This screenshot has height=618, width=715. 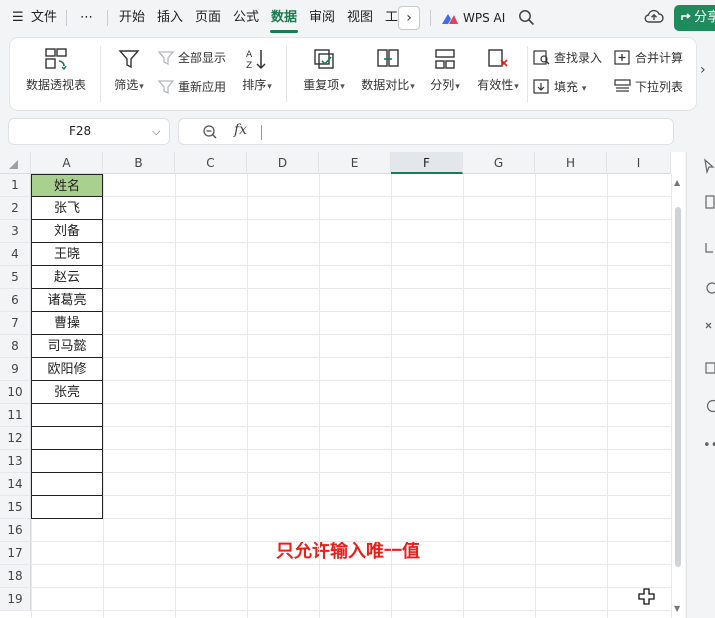 What do you see at coordinates (709, 408) in the screenshot?
I see `help-icon` at bounding box center [709, 408].